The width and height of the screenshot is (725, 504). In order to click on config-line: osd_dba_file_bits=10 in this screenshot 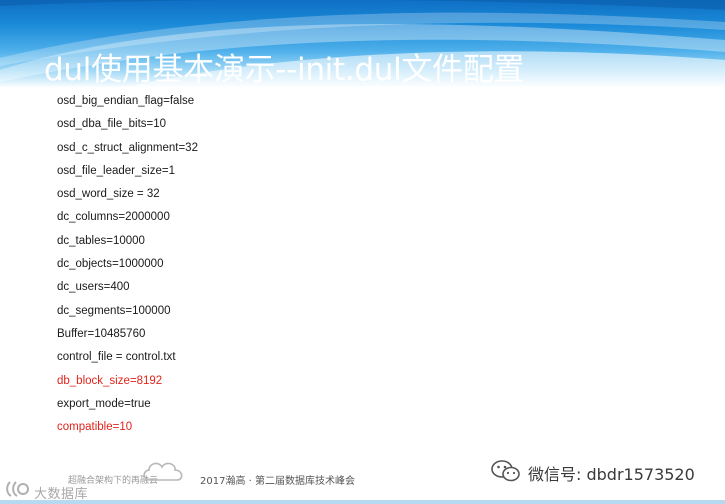, I will do `click(112, 124)`.